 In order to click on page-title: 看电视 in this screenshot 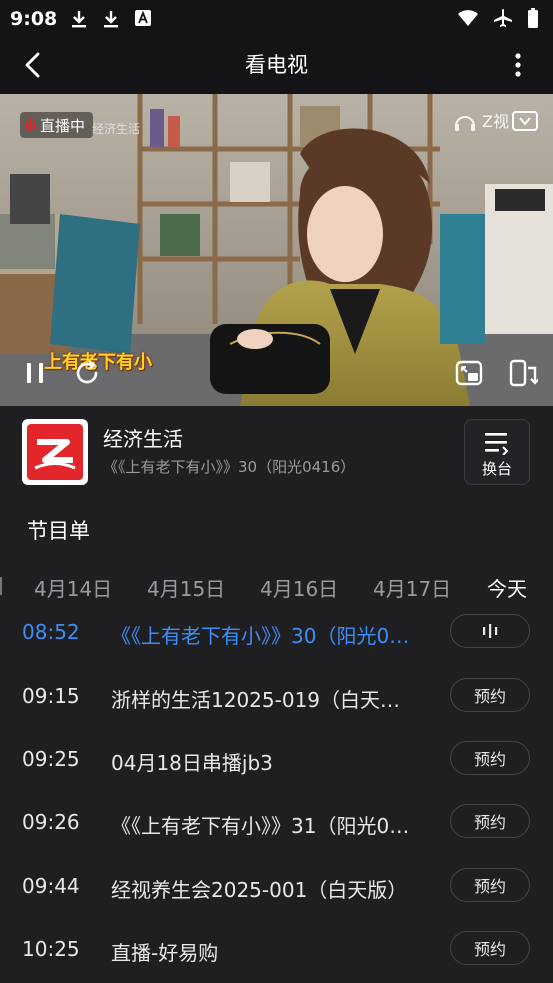, I will do `click(276, 65)`.